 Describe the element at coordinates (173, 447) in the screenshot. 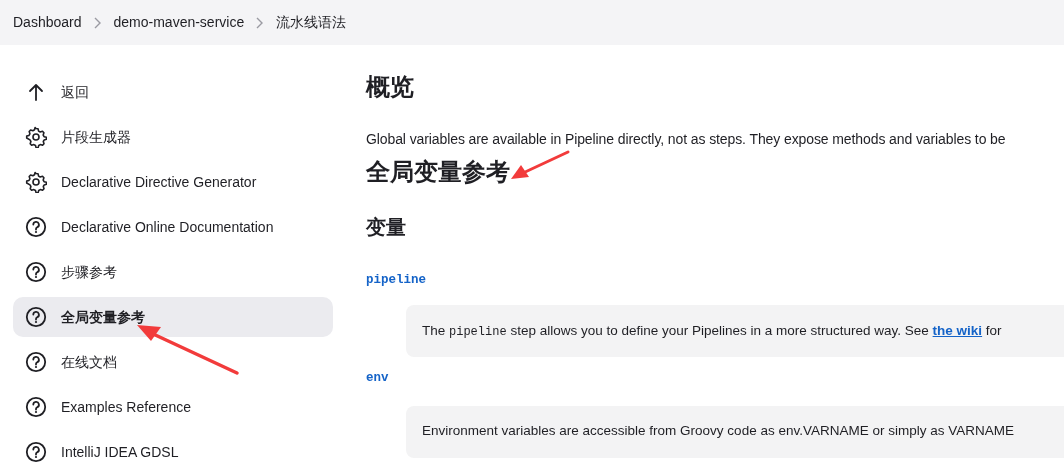

I see `sidebar-item: IntelliJ IDEA GDSL` at that location.